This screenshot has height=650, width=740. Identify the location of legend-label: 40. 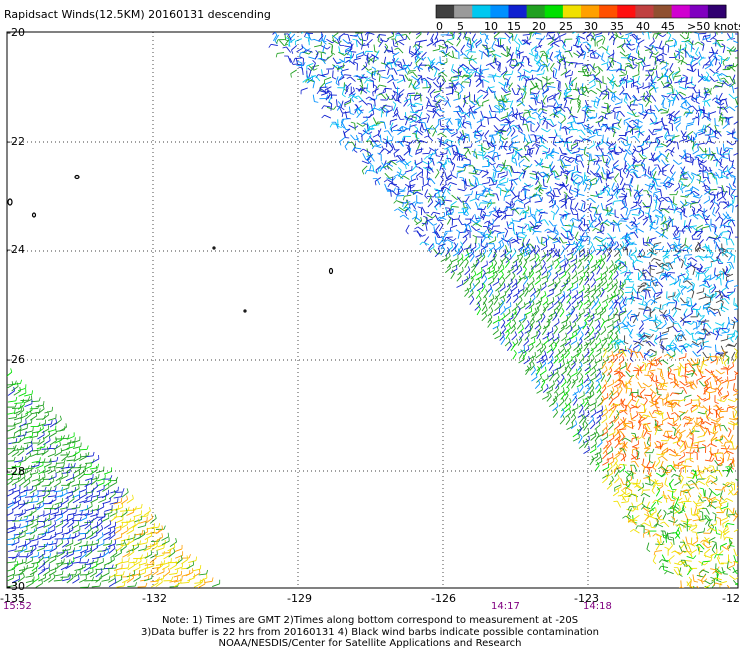
(643, 26).